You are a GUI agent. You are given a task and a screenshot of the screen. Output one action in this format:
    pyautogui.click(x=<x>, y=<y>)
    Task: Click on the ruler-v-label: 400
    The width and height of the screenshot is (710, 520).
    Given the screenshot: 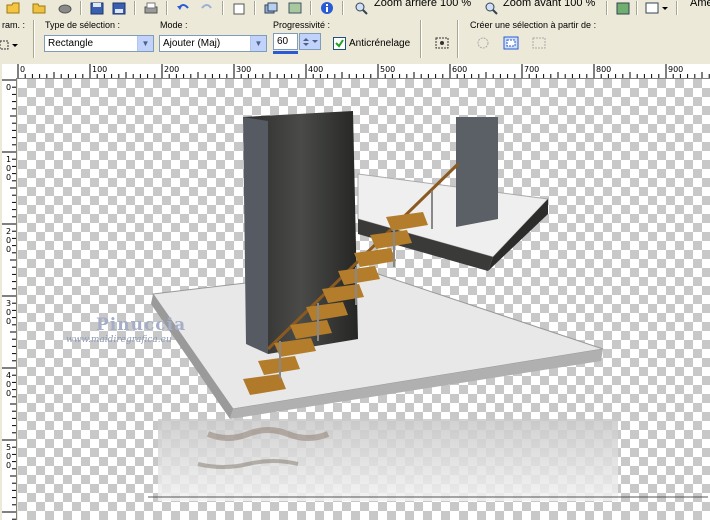 What is the action you would take?
    pyautogui.click(x=9, y=384)
    